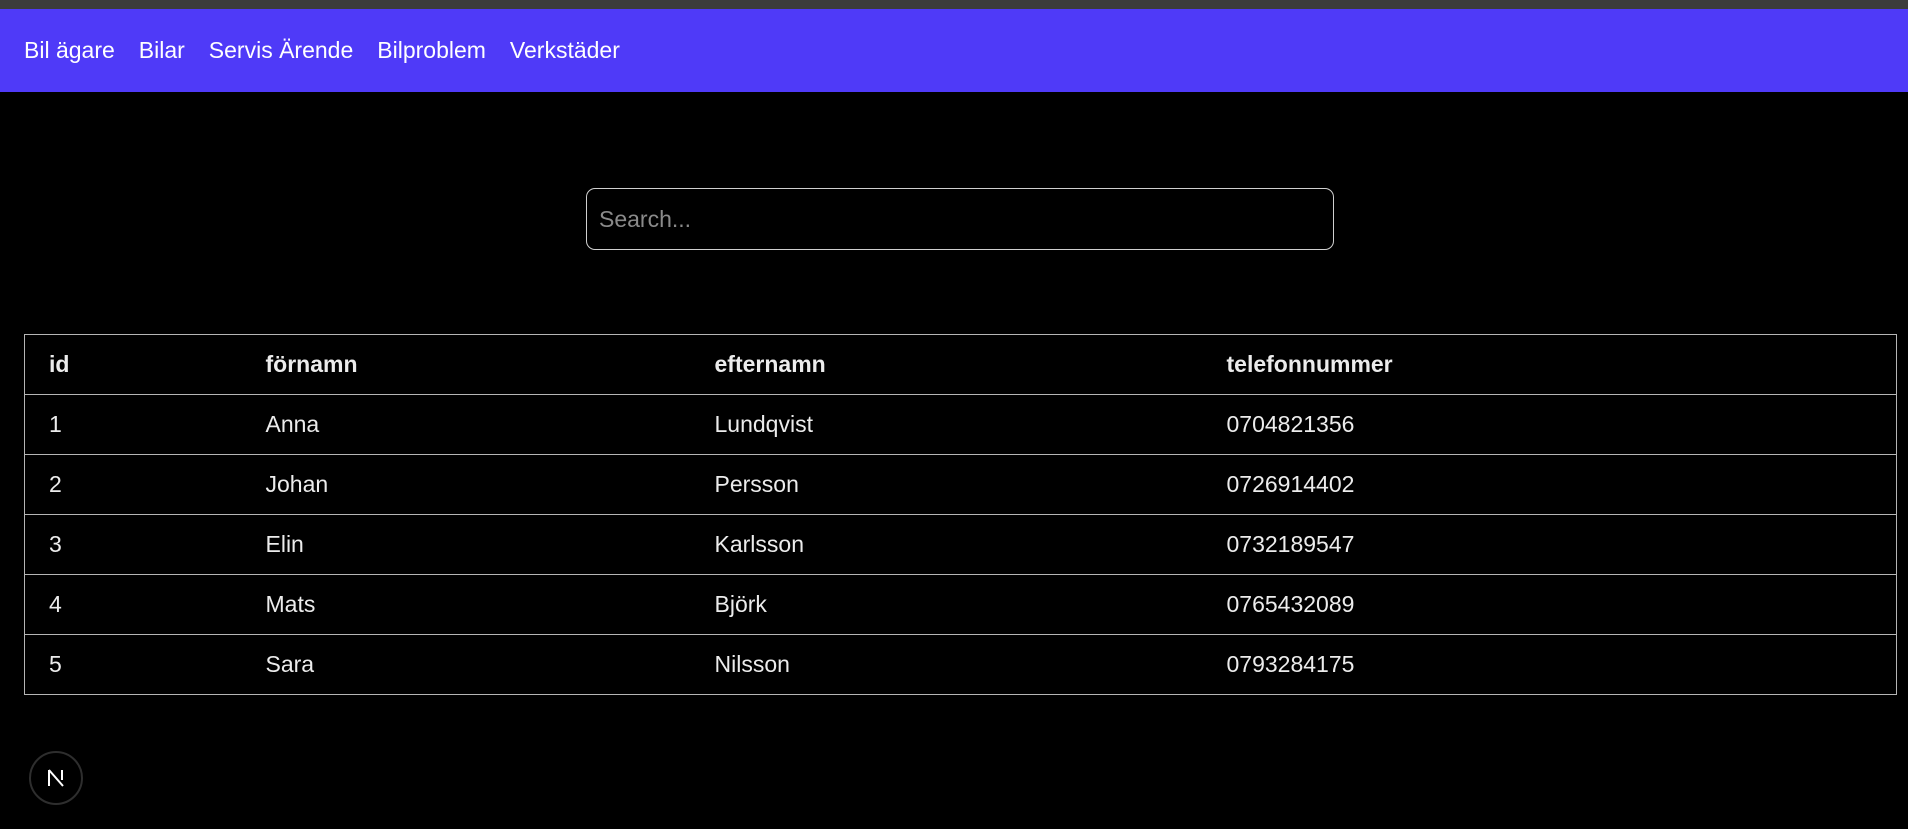 The image size is (1908, 829). I want to click on table-row: 3 Elin Karlsson 0732189547, so click(960, 544).